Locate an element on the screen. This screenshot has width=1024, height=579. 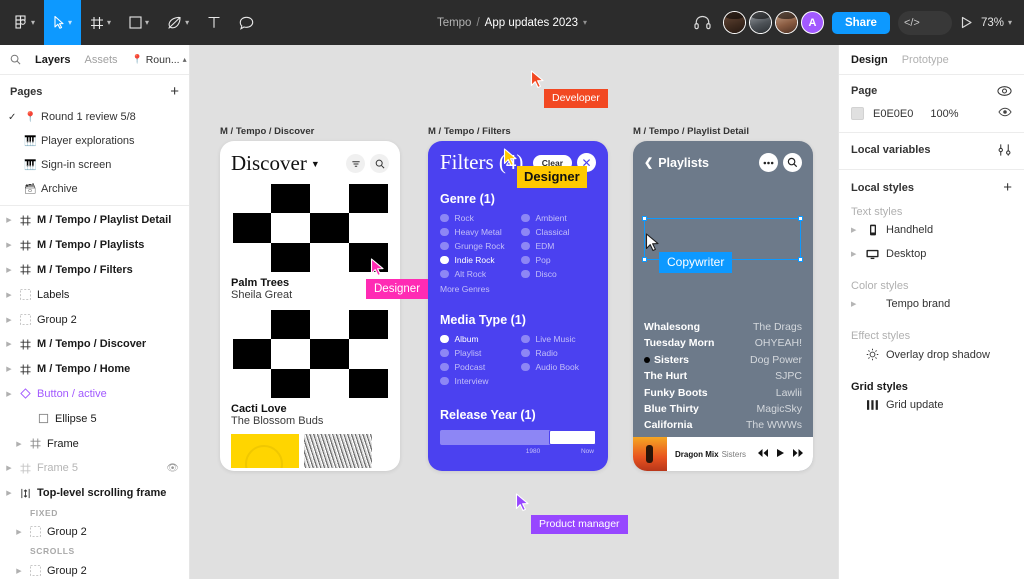
style-item-desktop: ▶ Desktop is located at coordinates (931, 254).